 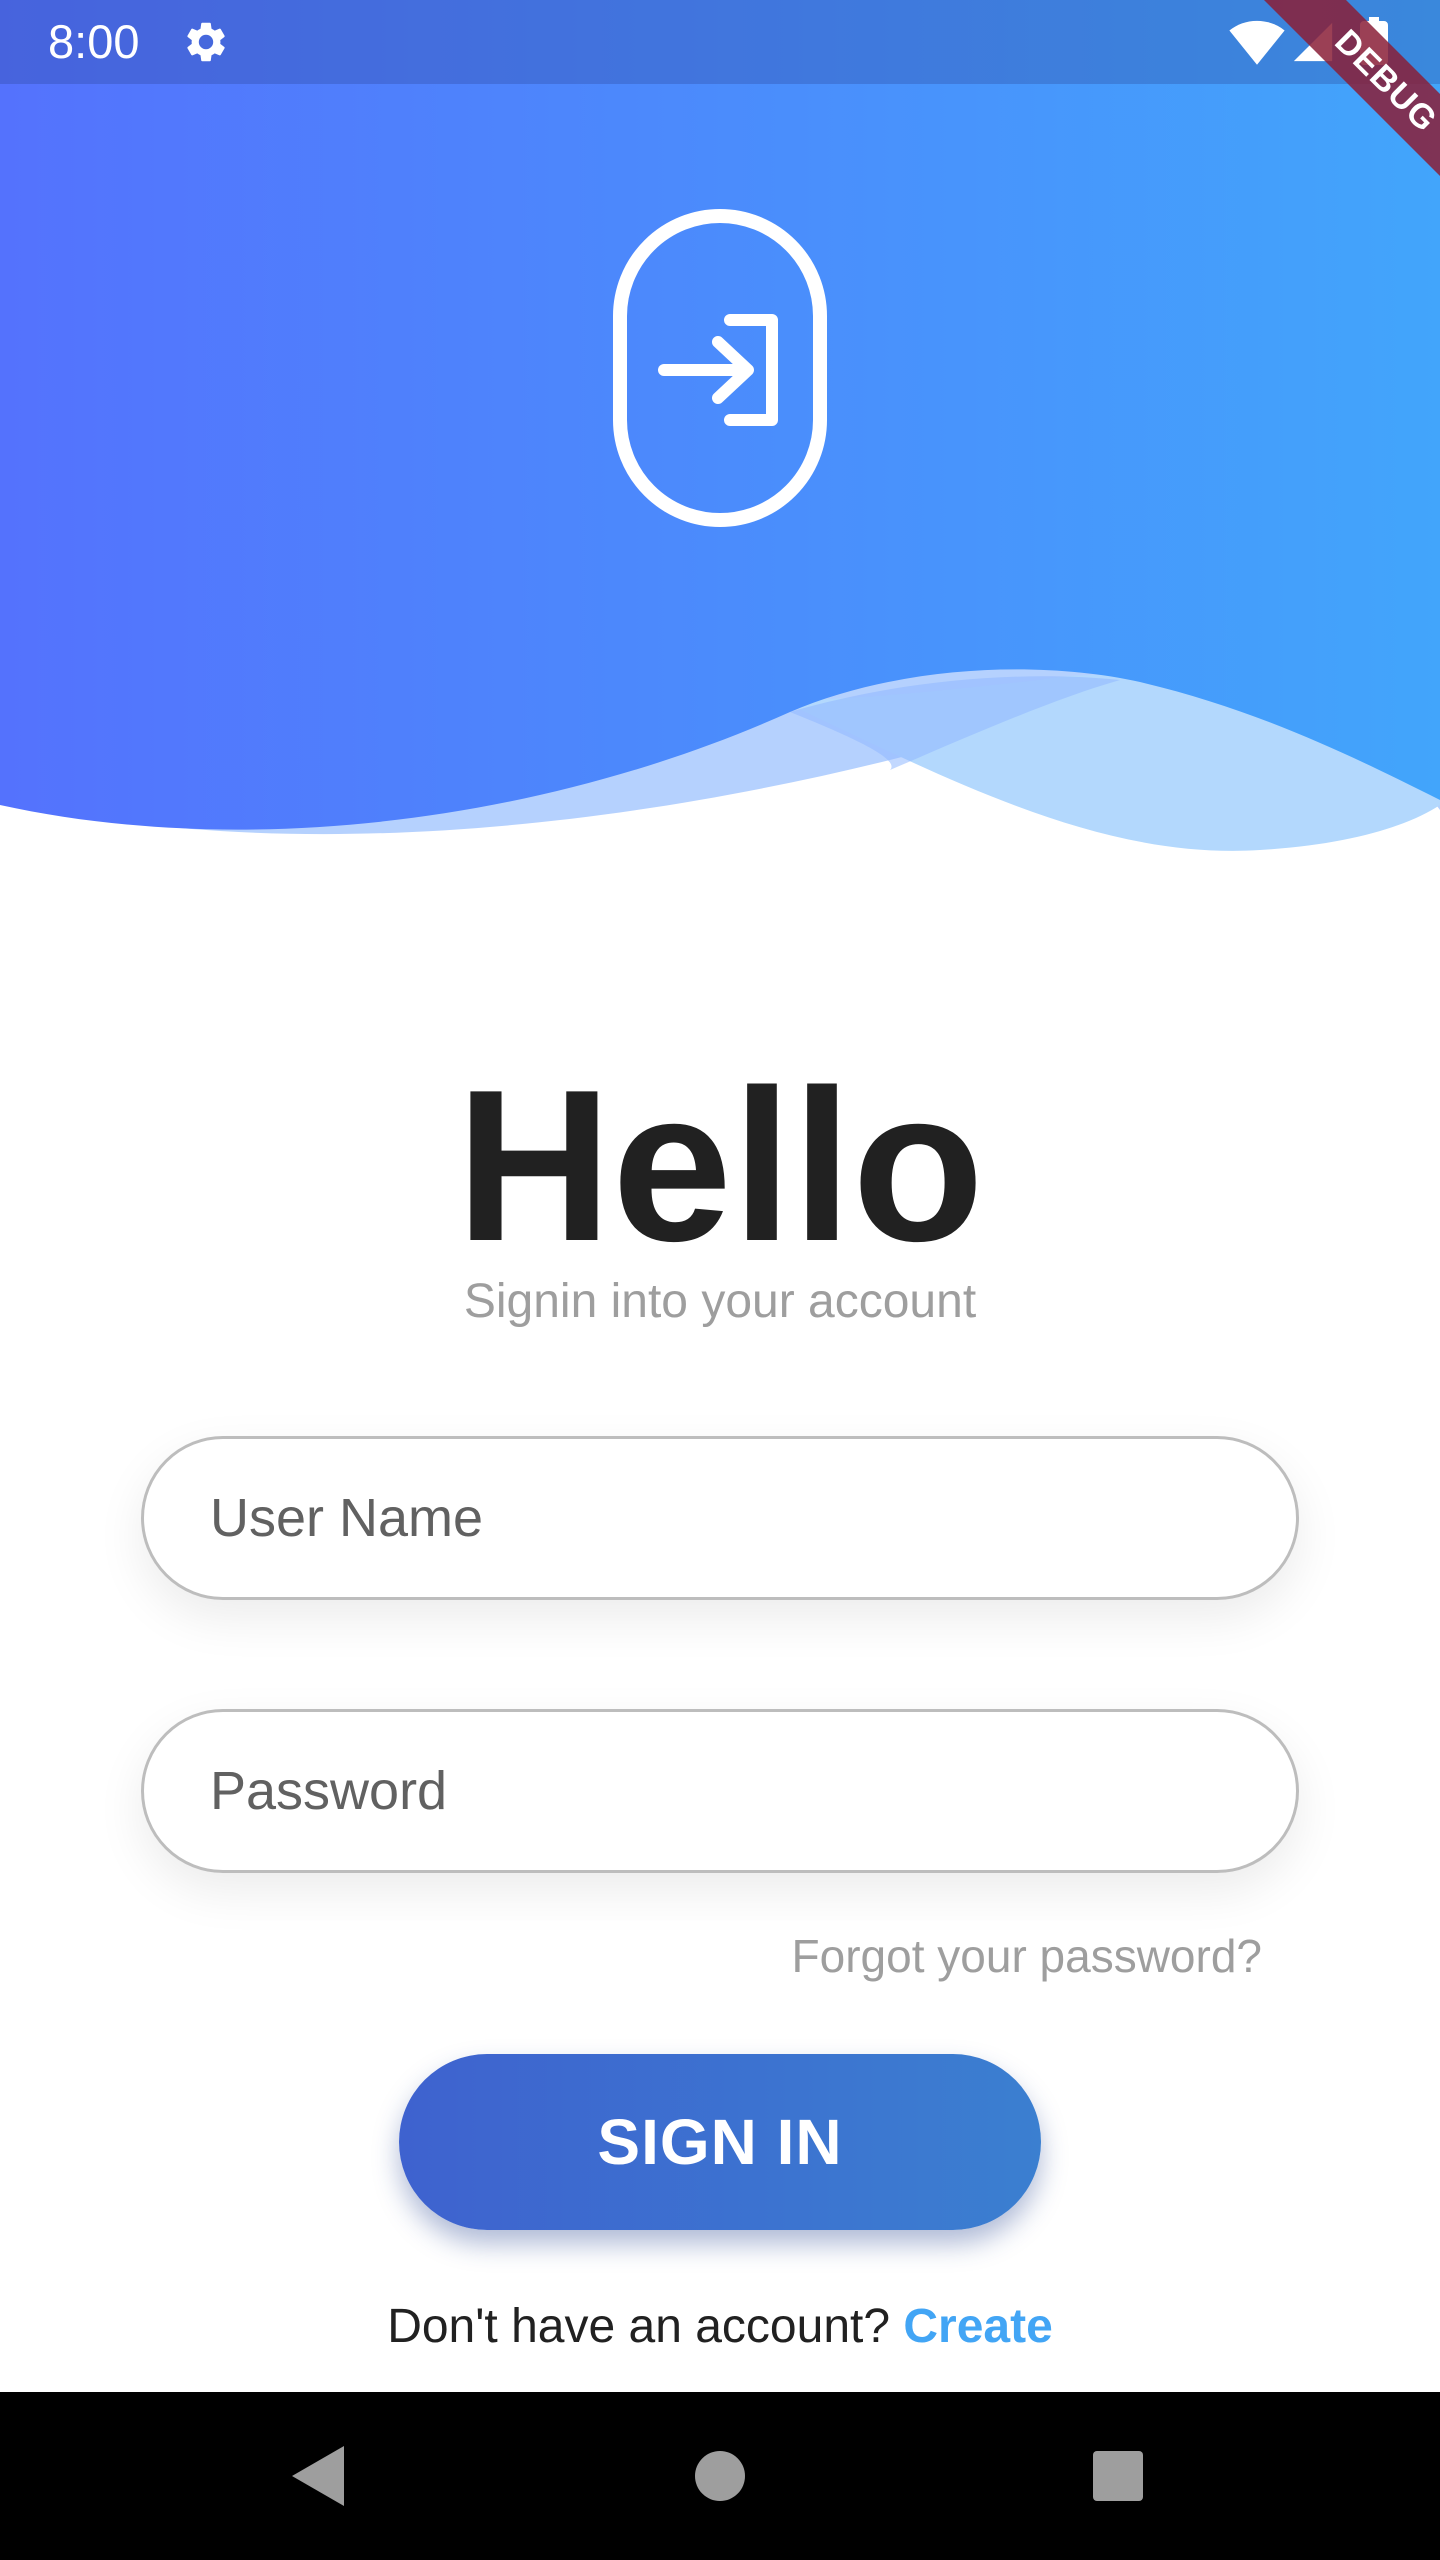 I want to click on gear-icon, so click(x=206, y=42).